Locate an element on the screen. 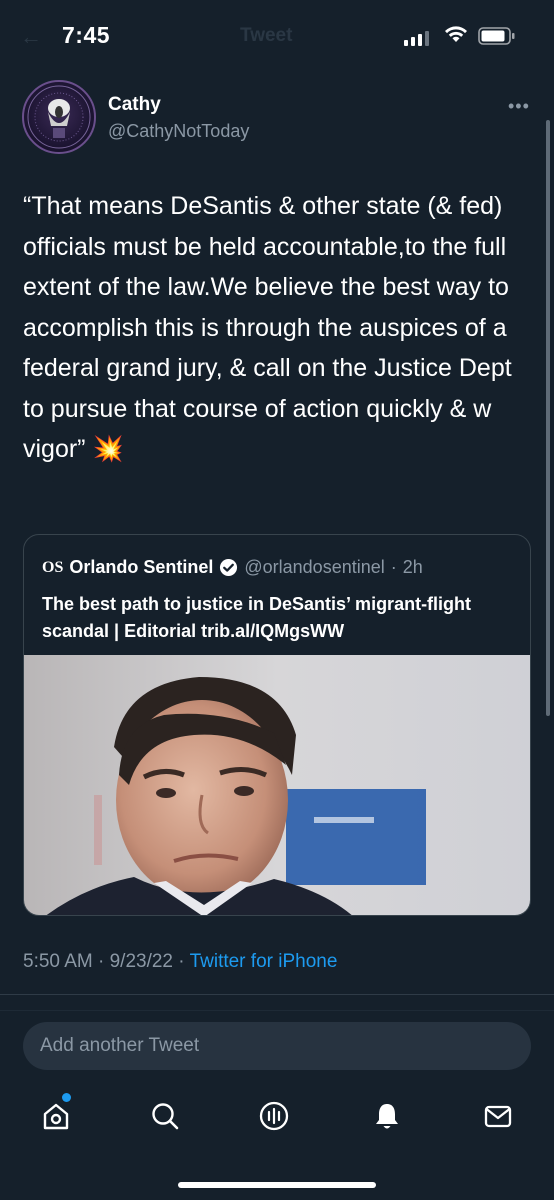 The width and height of the screenshot is (554, 1200). quoted-author-name: Orlando Sentinel is located at coordinates (141, 567).